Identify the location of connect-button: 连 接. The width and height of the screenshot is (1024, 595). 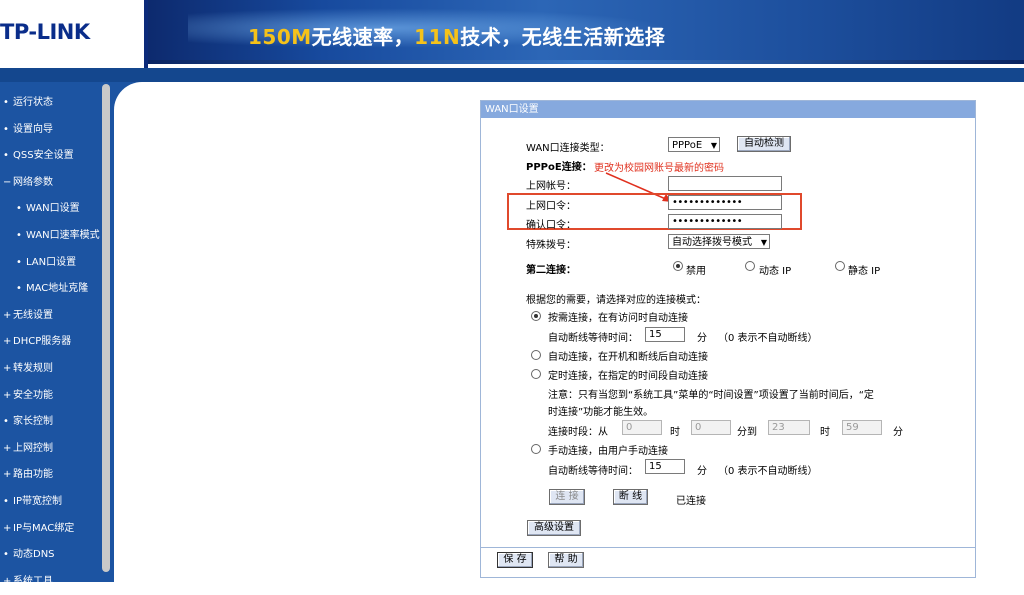
(567, 497).